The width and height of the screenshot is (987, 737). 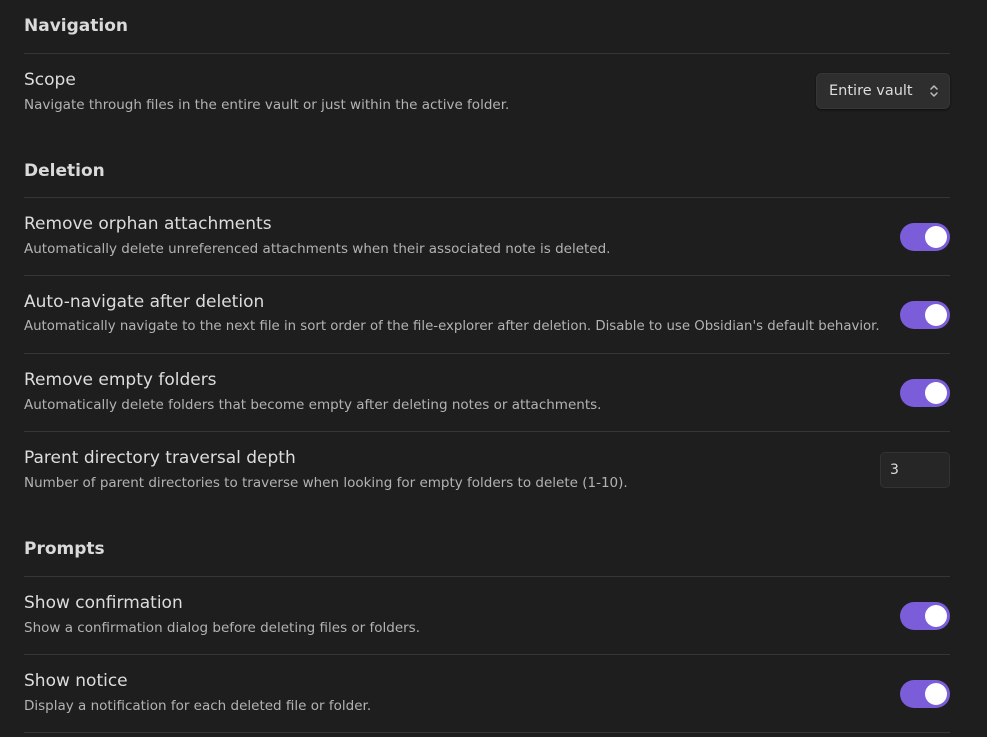 I want to click on remove-orphan-attachments-toggle, so click(x=925, y=237).